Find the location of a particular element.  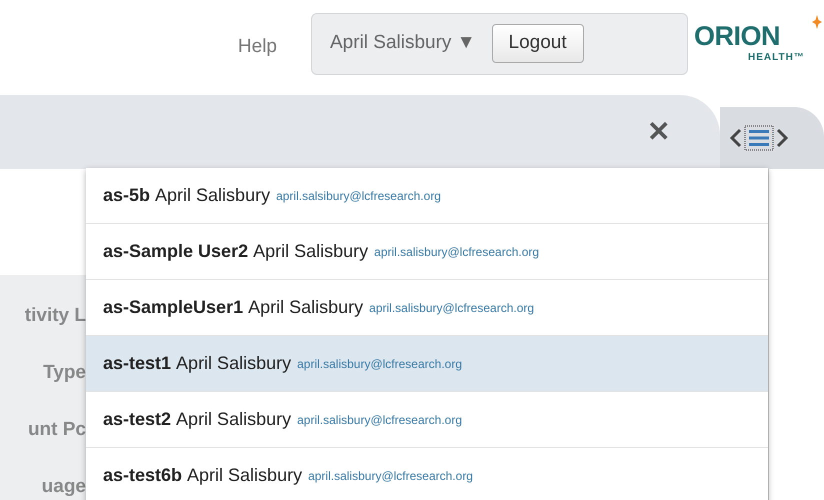

logout-button: Logout is located at coordinates (538, 43).